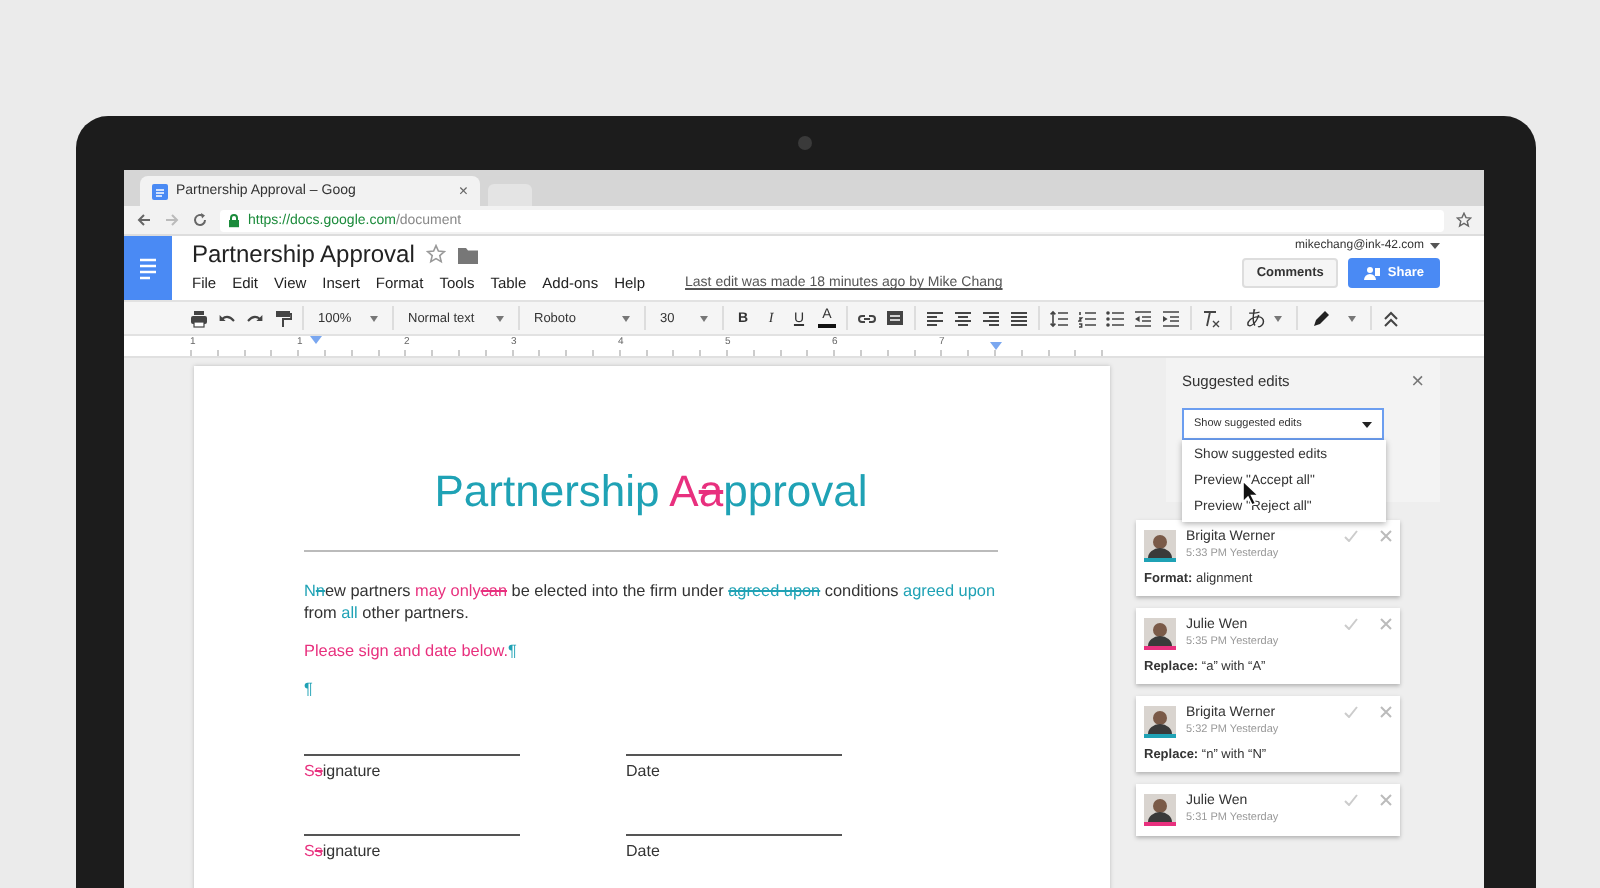  What do you see at coordinates (651, 602) in the screenshot?
I see `paragraph: Nnew partners may onlycan be elected into the firm under agreed upon conditions agreed upon from all other partners.` at bounding box center [651, 602].